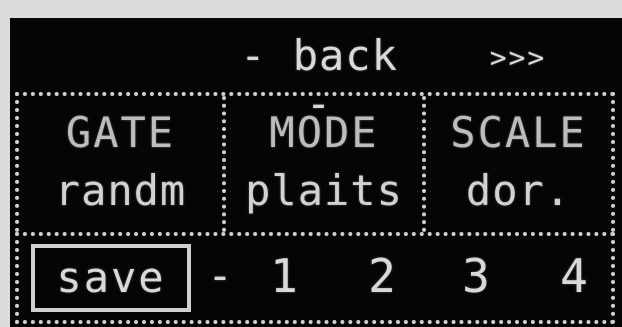 This screenshot has width=622, height=327. Describe the element at coordinates (518, 58) in the screenshot. I see `next-page-button: >>>` at that location.